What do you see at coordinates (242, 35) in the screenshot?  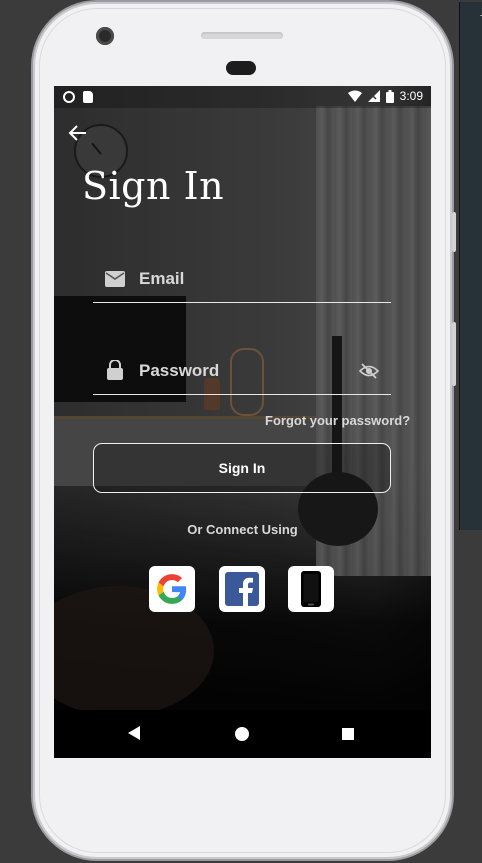 I see `earpiece-speaker` at bounding box center [242, 35].